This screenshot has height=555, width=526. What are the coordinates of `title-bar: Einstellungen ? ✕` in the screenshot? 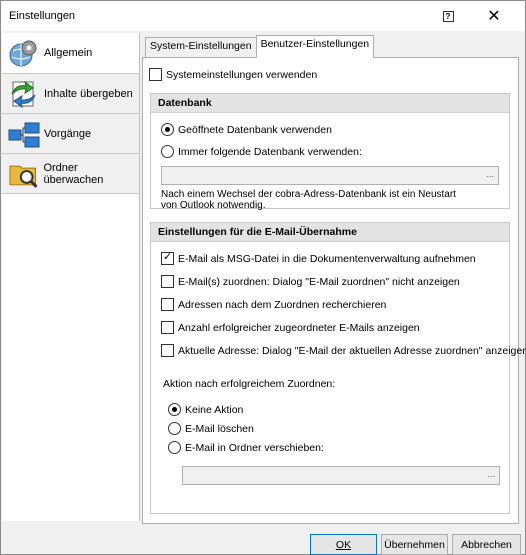 It's located at (263, 16).